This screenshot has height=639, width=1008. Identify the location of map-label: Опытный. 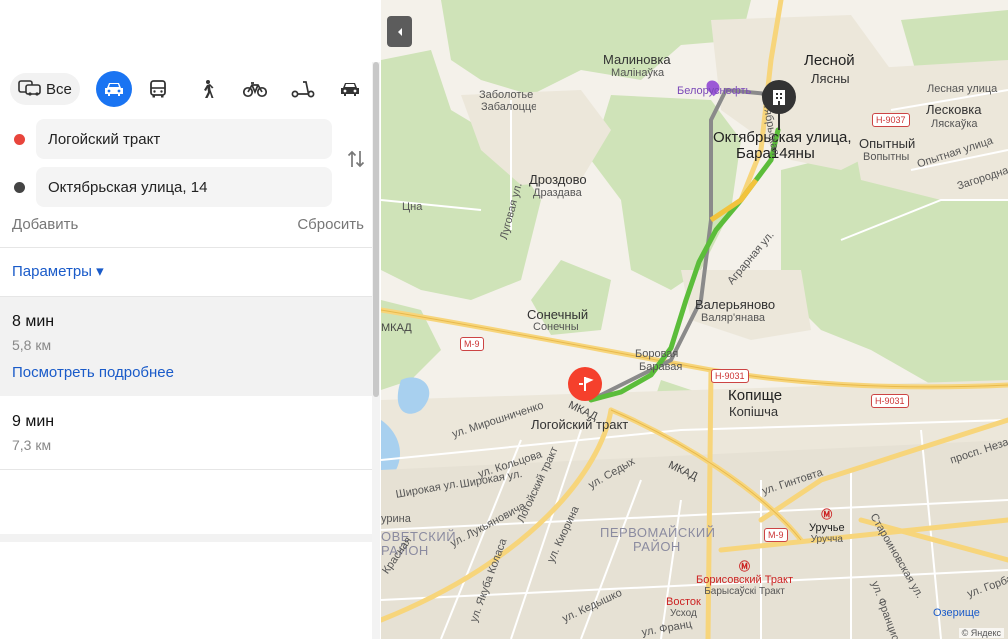
(887, 143).